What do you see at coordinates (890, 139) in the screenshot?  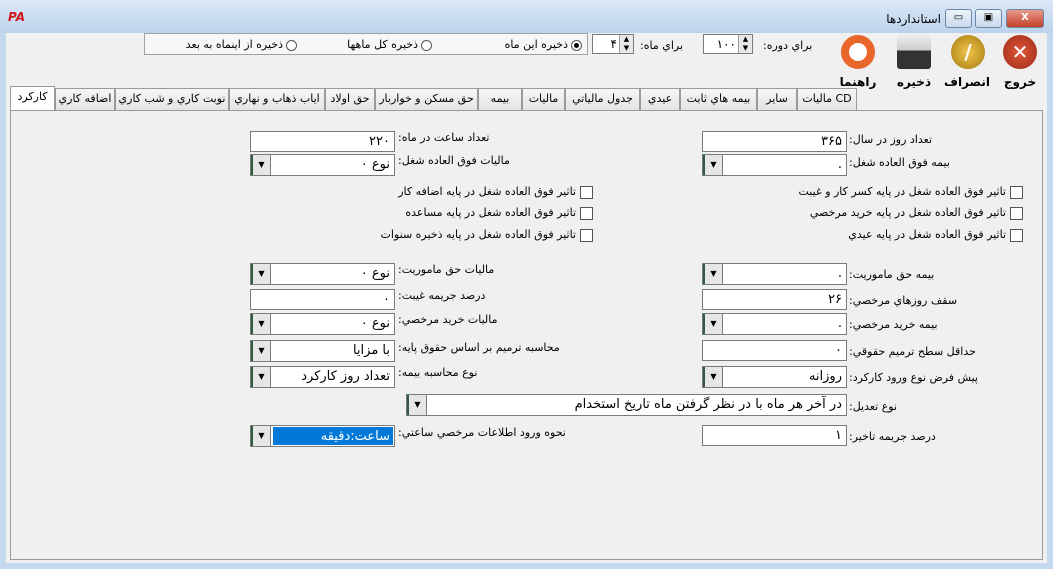 I see `days-per-year-label: تعداد روز در سال:` at bounding box center [890, 139].